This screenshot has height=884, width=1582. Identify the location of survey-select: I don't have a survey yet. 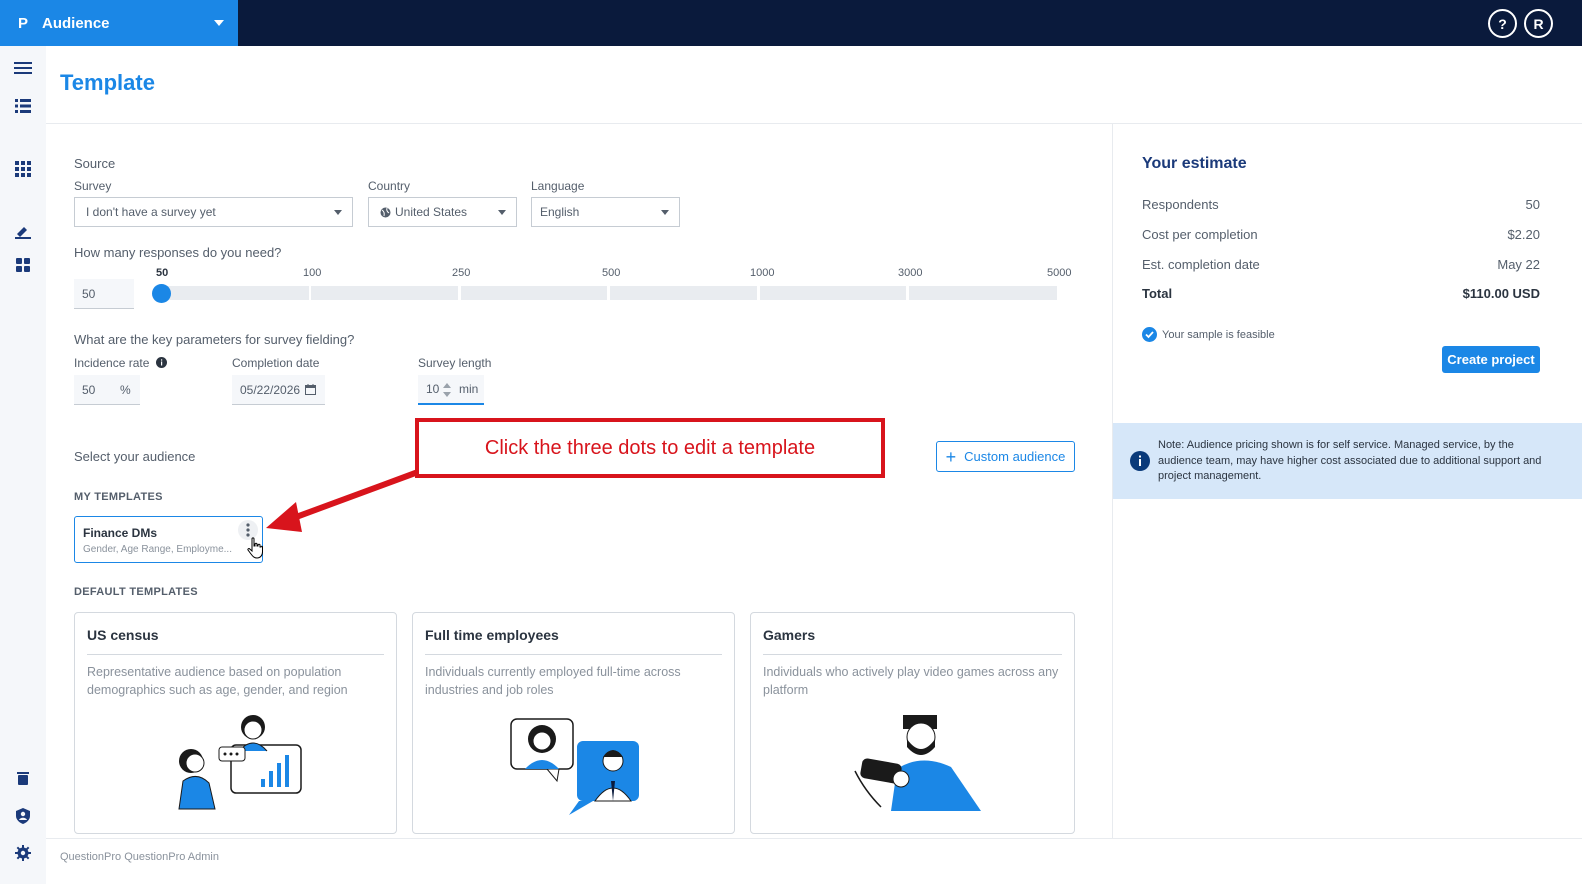
(213, 212).